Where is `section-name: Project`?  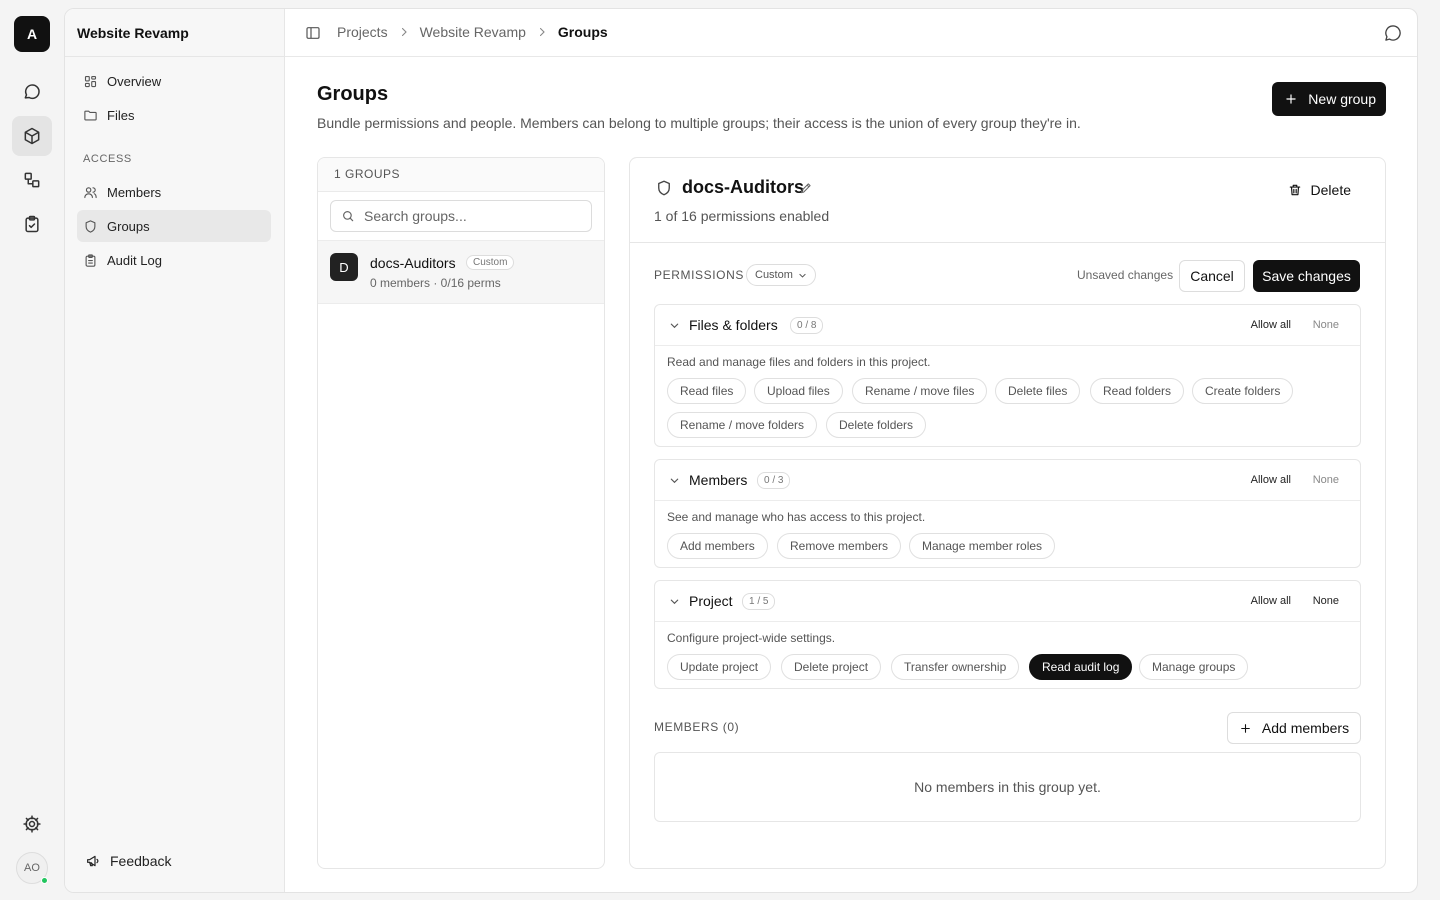 section-name: Project is located at coordinates (711, 601).